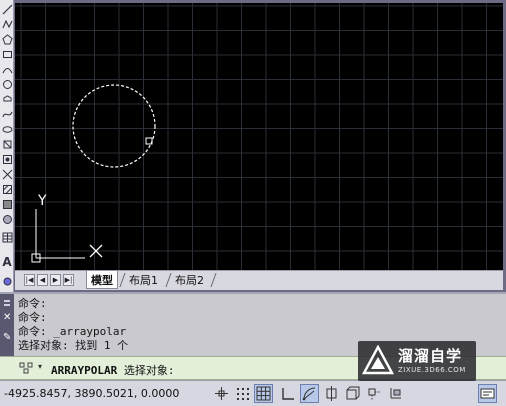 Image resolution: width=506 pixels, height=406 pixels. What do you see at coordinates (7, 84) in the screenshot?
I see `circle-tool-icon` at bounding box center [7, 84].